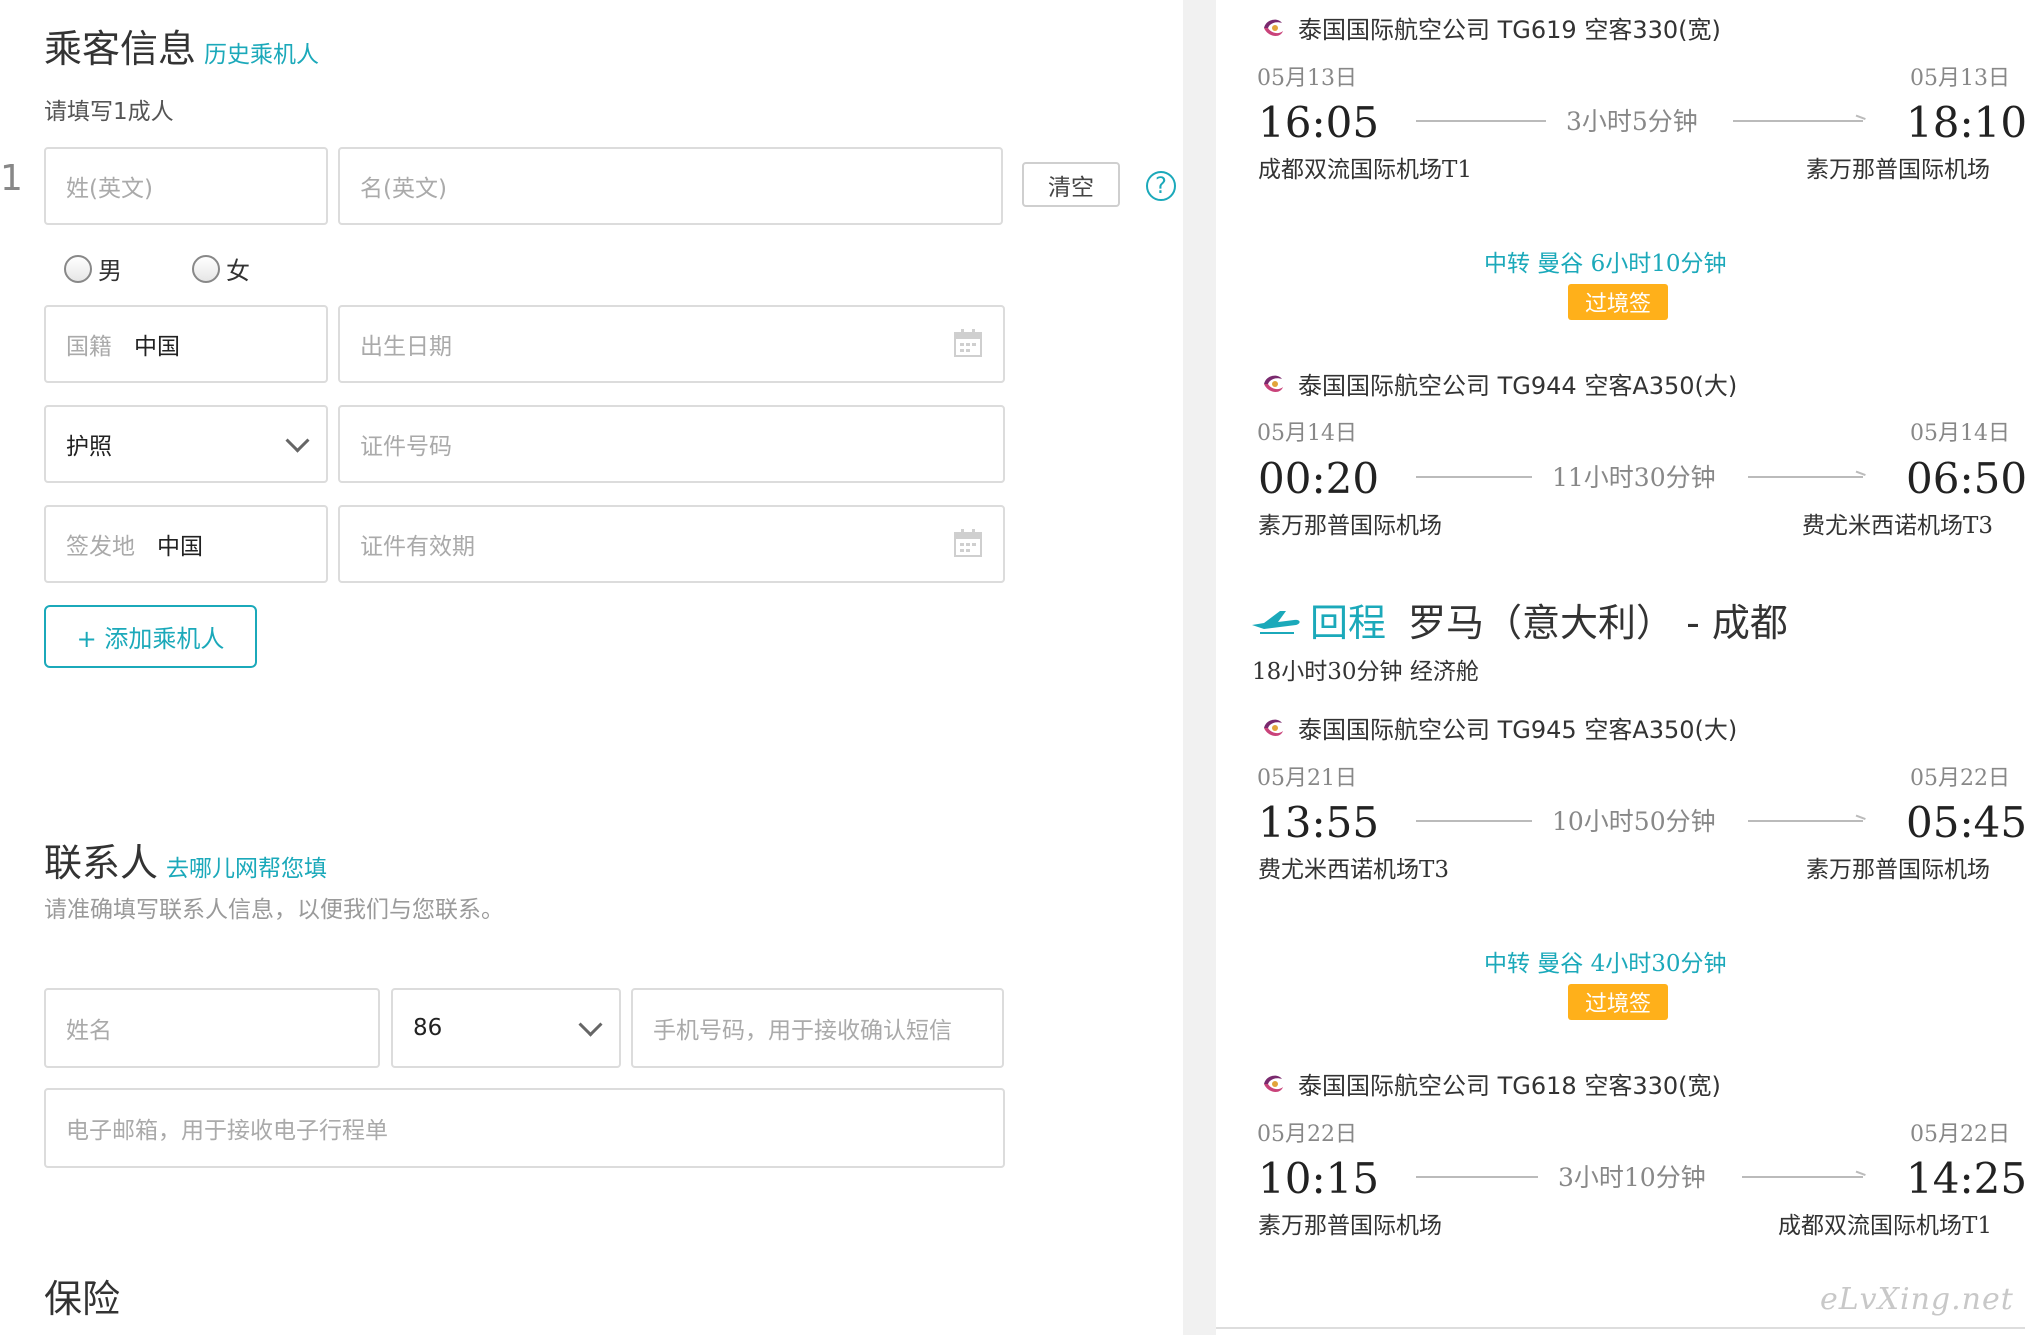 Image resolution: width=2025 pixels, height=1335 pixels. Describe the element at coordinates (261, 55) in the screenshot. I see `history-passengers-link: 历史乘机人` at that location.